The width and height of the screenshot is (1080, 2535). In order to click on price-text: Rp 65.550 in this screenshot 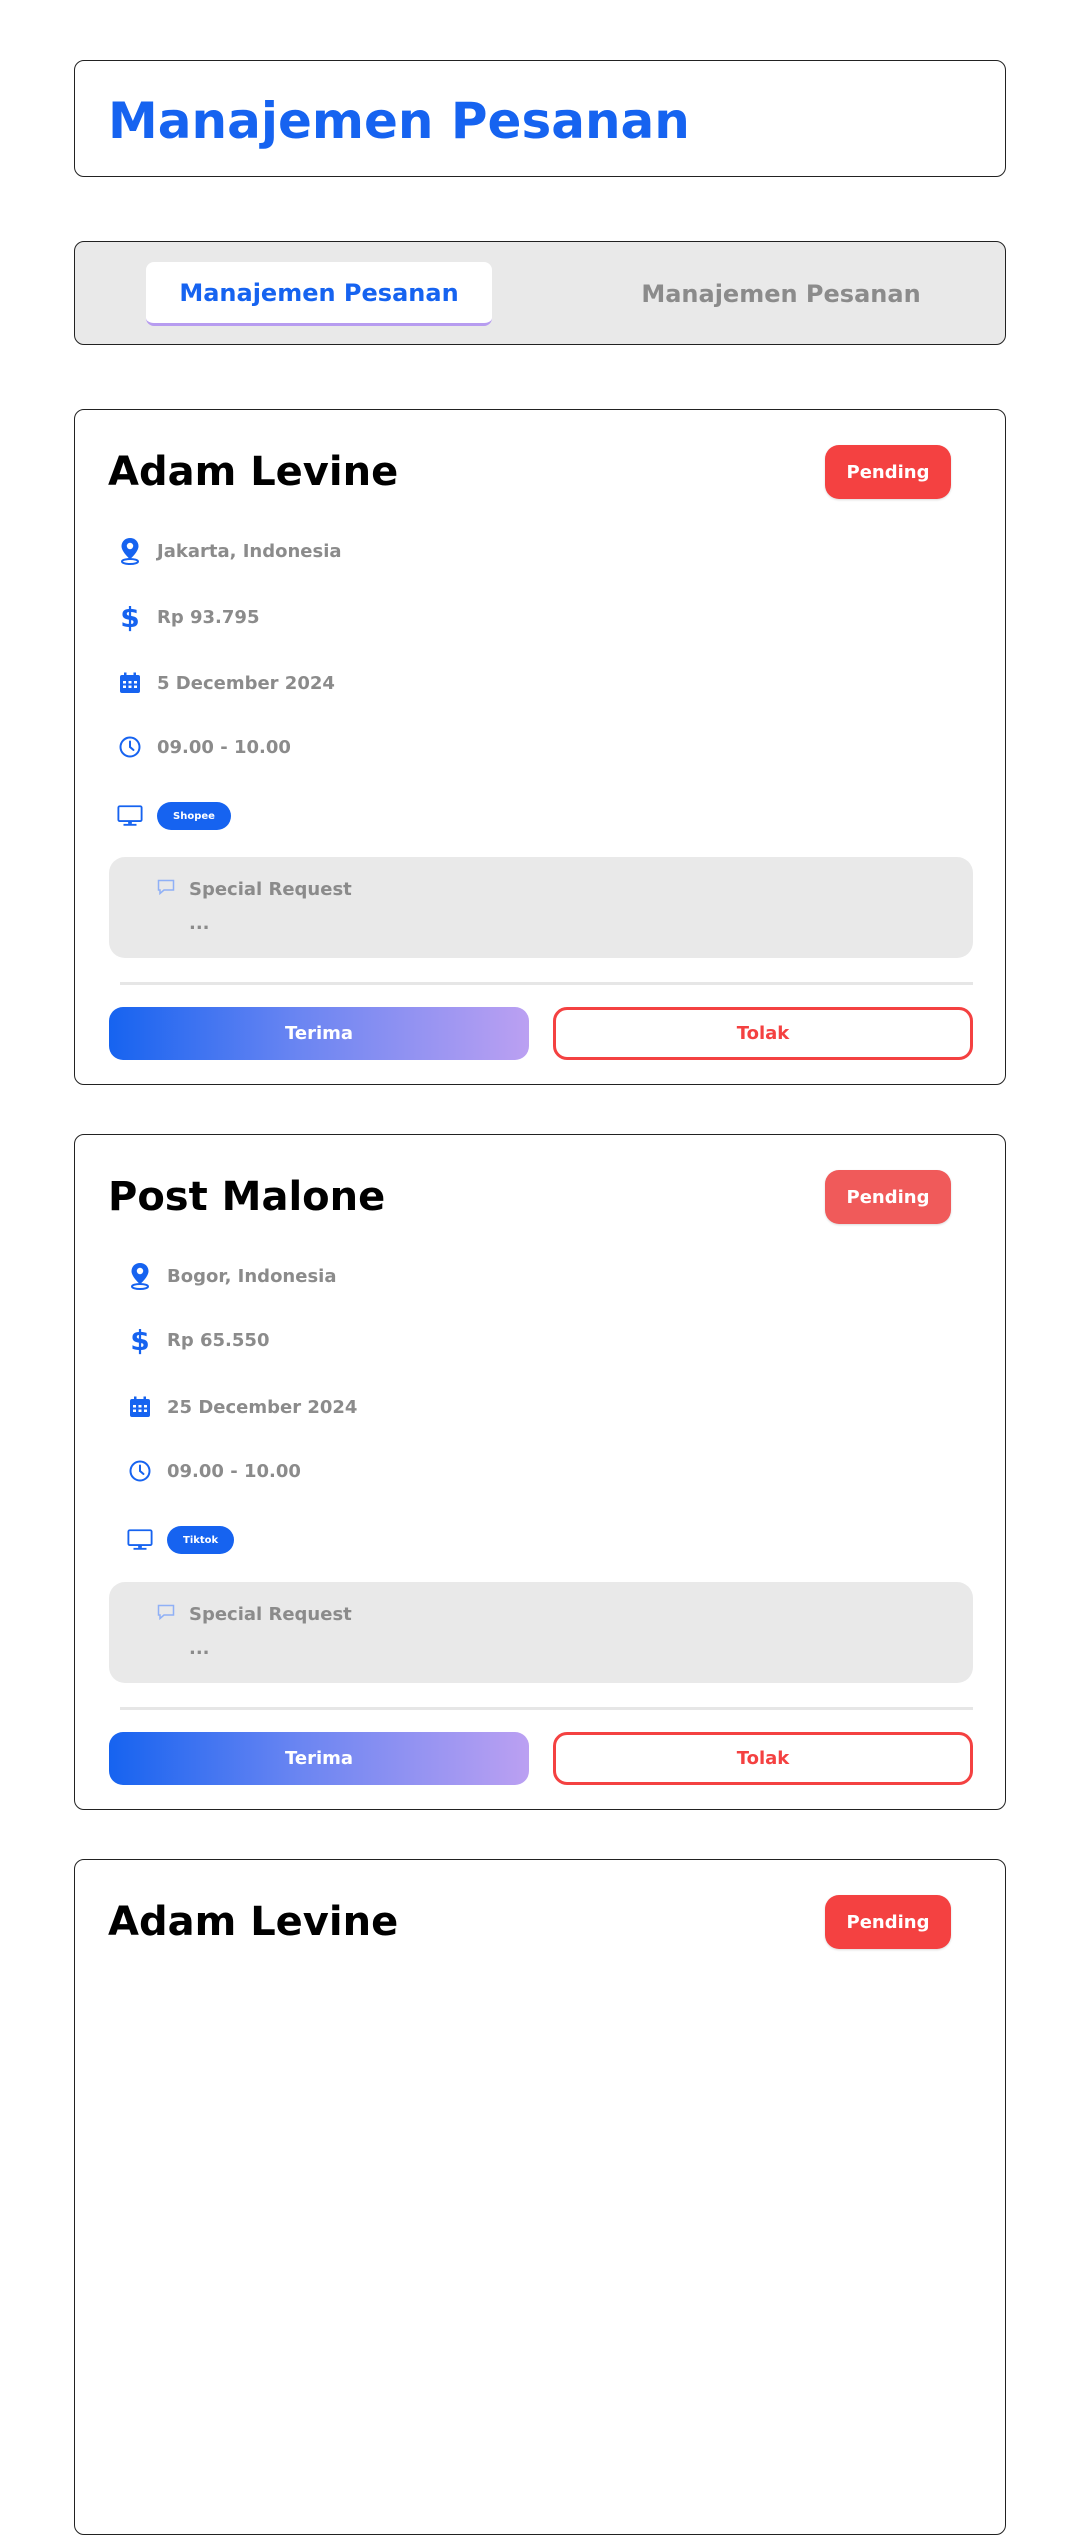, I will do `click(218, 1340)`.